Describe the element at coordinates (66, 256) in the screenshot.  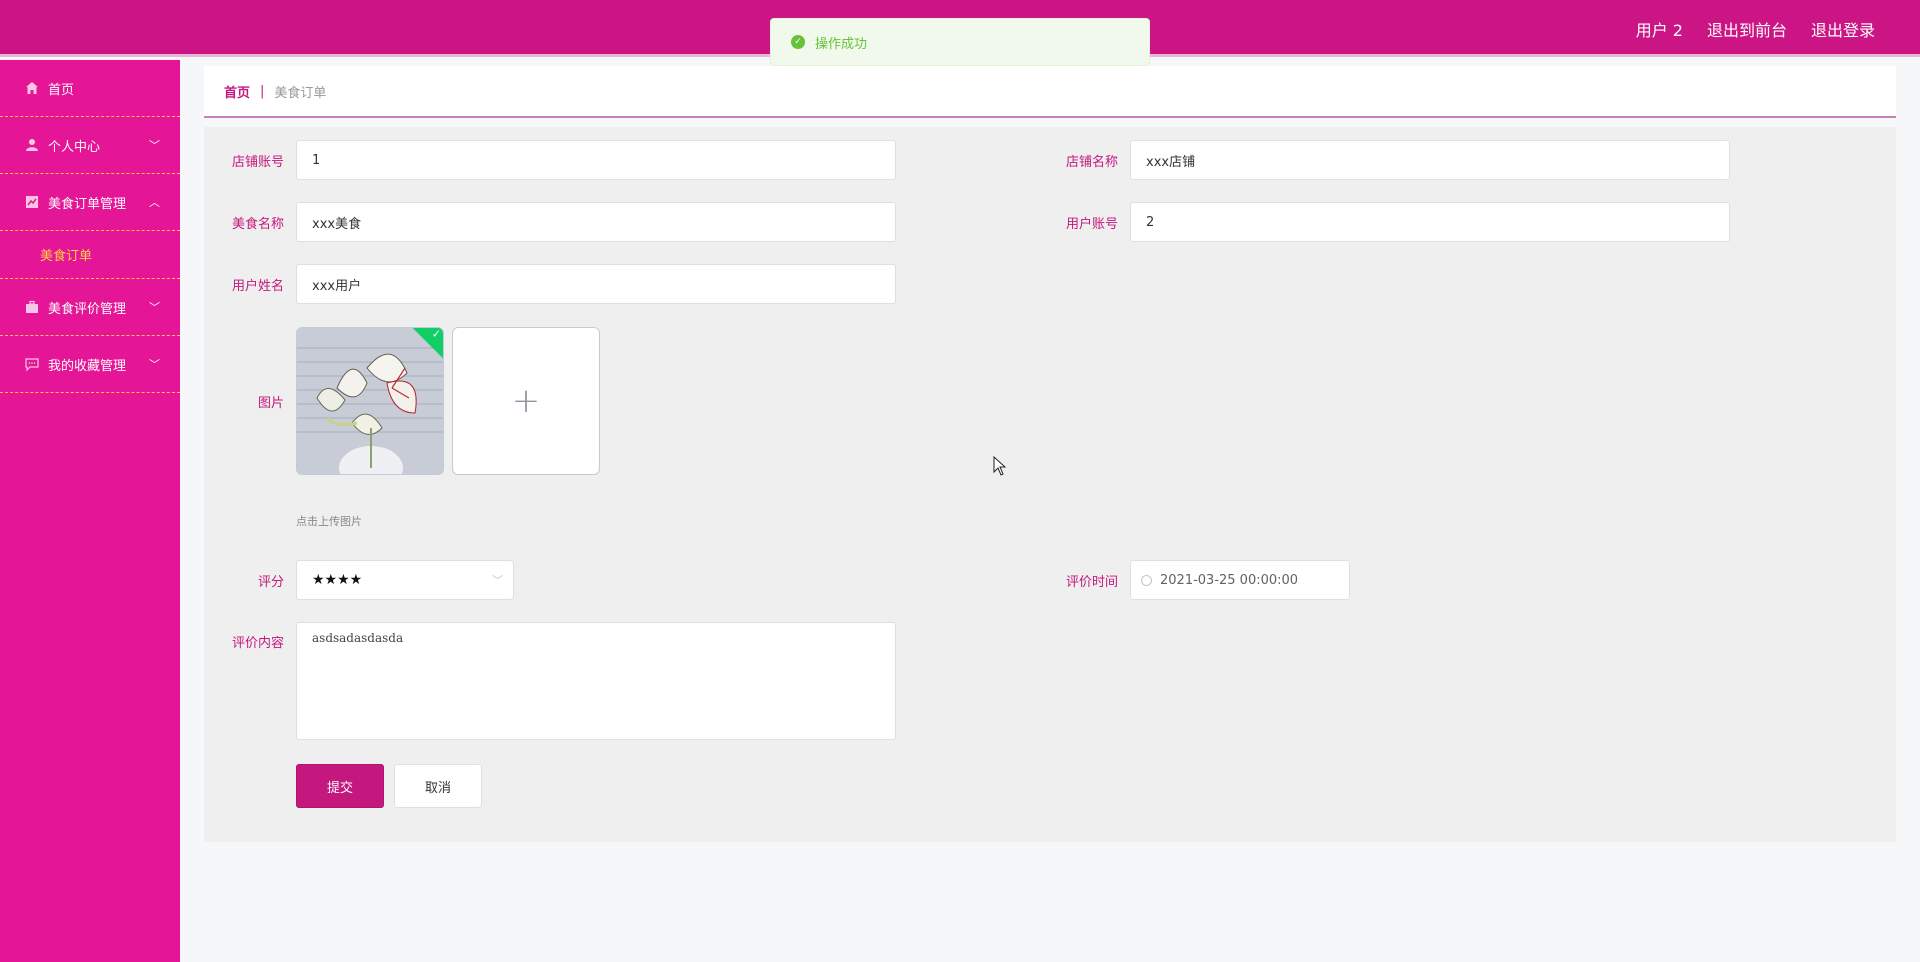
I see `sidebar-subitem-label: 美食订单` at that location.